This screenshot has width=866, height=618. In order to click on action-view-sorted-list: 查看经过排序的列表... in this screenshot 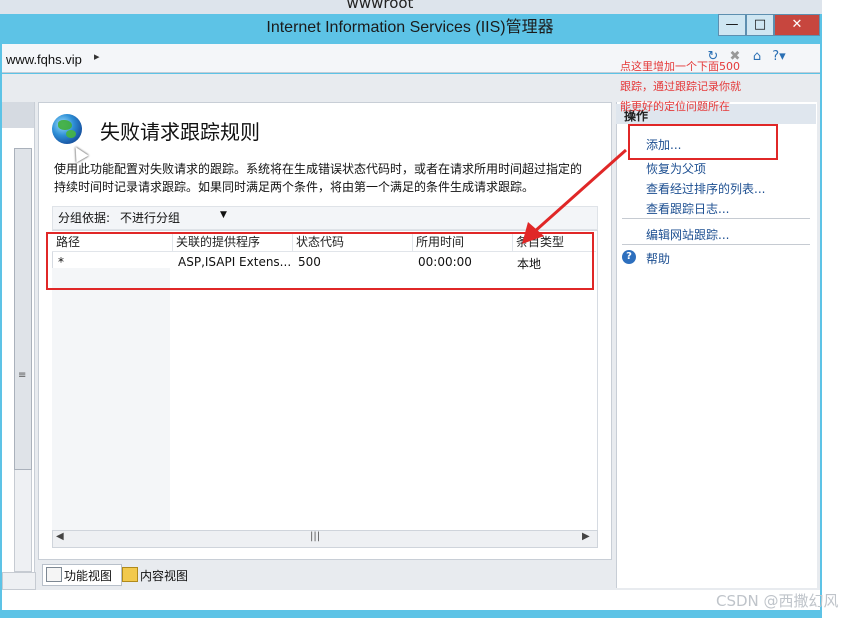, I will do `click(705, 188)`.